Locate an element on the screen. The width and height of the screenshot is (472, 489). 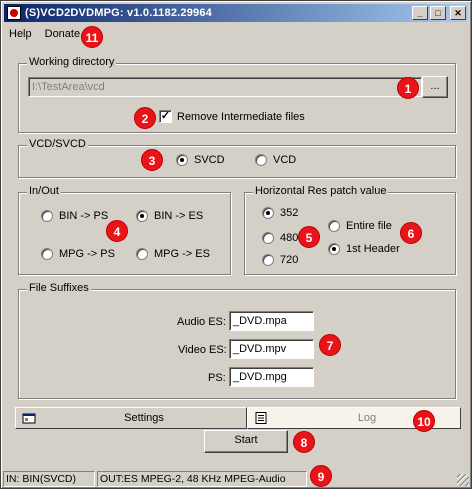
radio-res-720: 720 is located at coordinates (280, 260).